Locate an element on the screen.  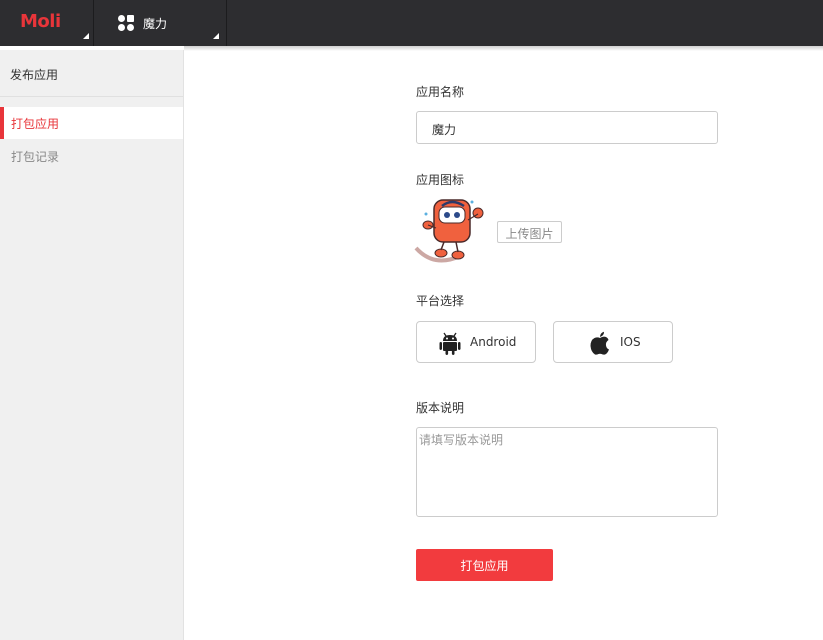
platform-ios-button: IOS is located at coordinates (613, 342).